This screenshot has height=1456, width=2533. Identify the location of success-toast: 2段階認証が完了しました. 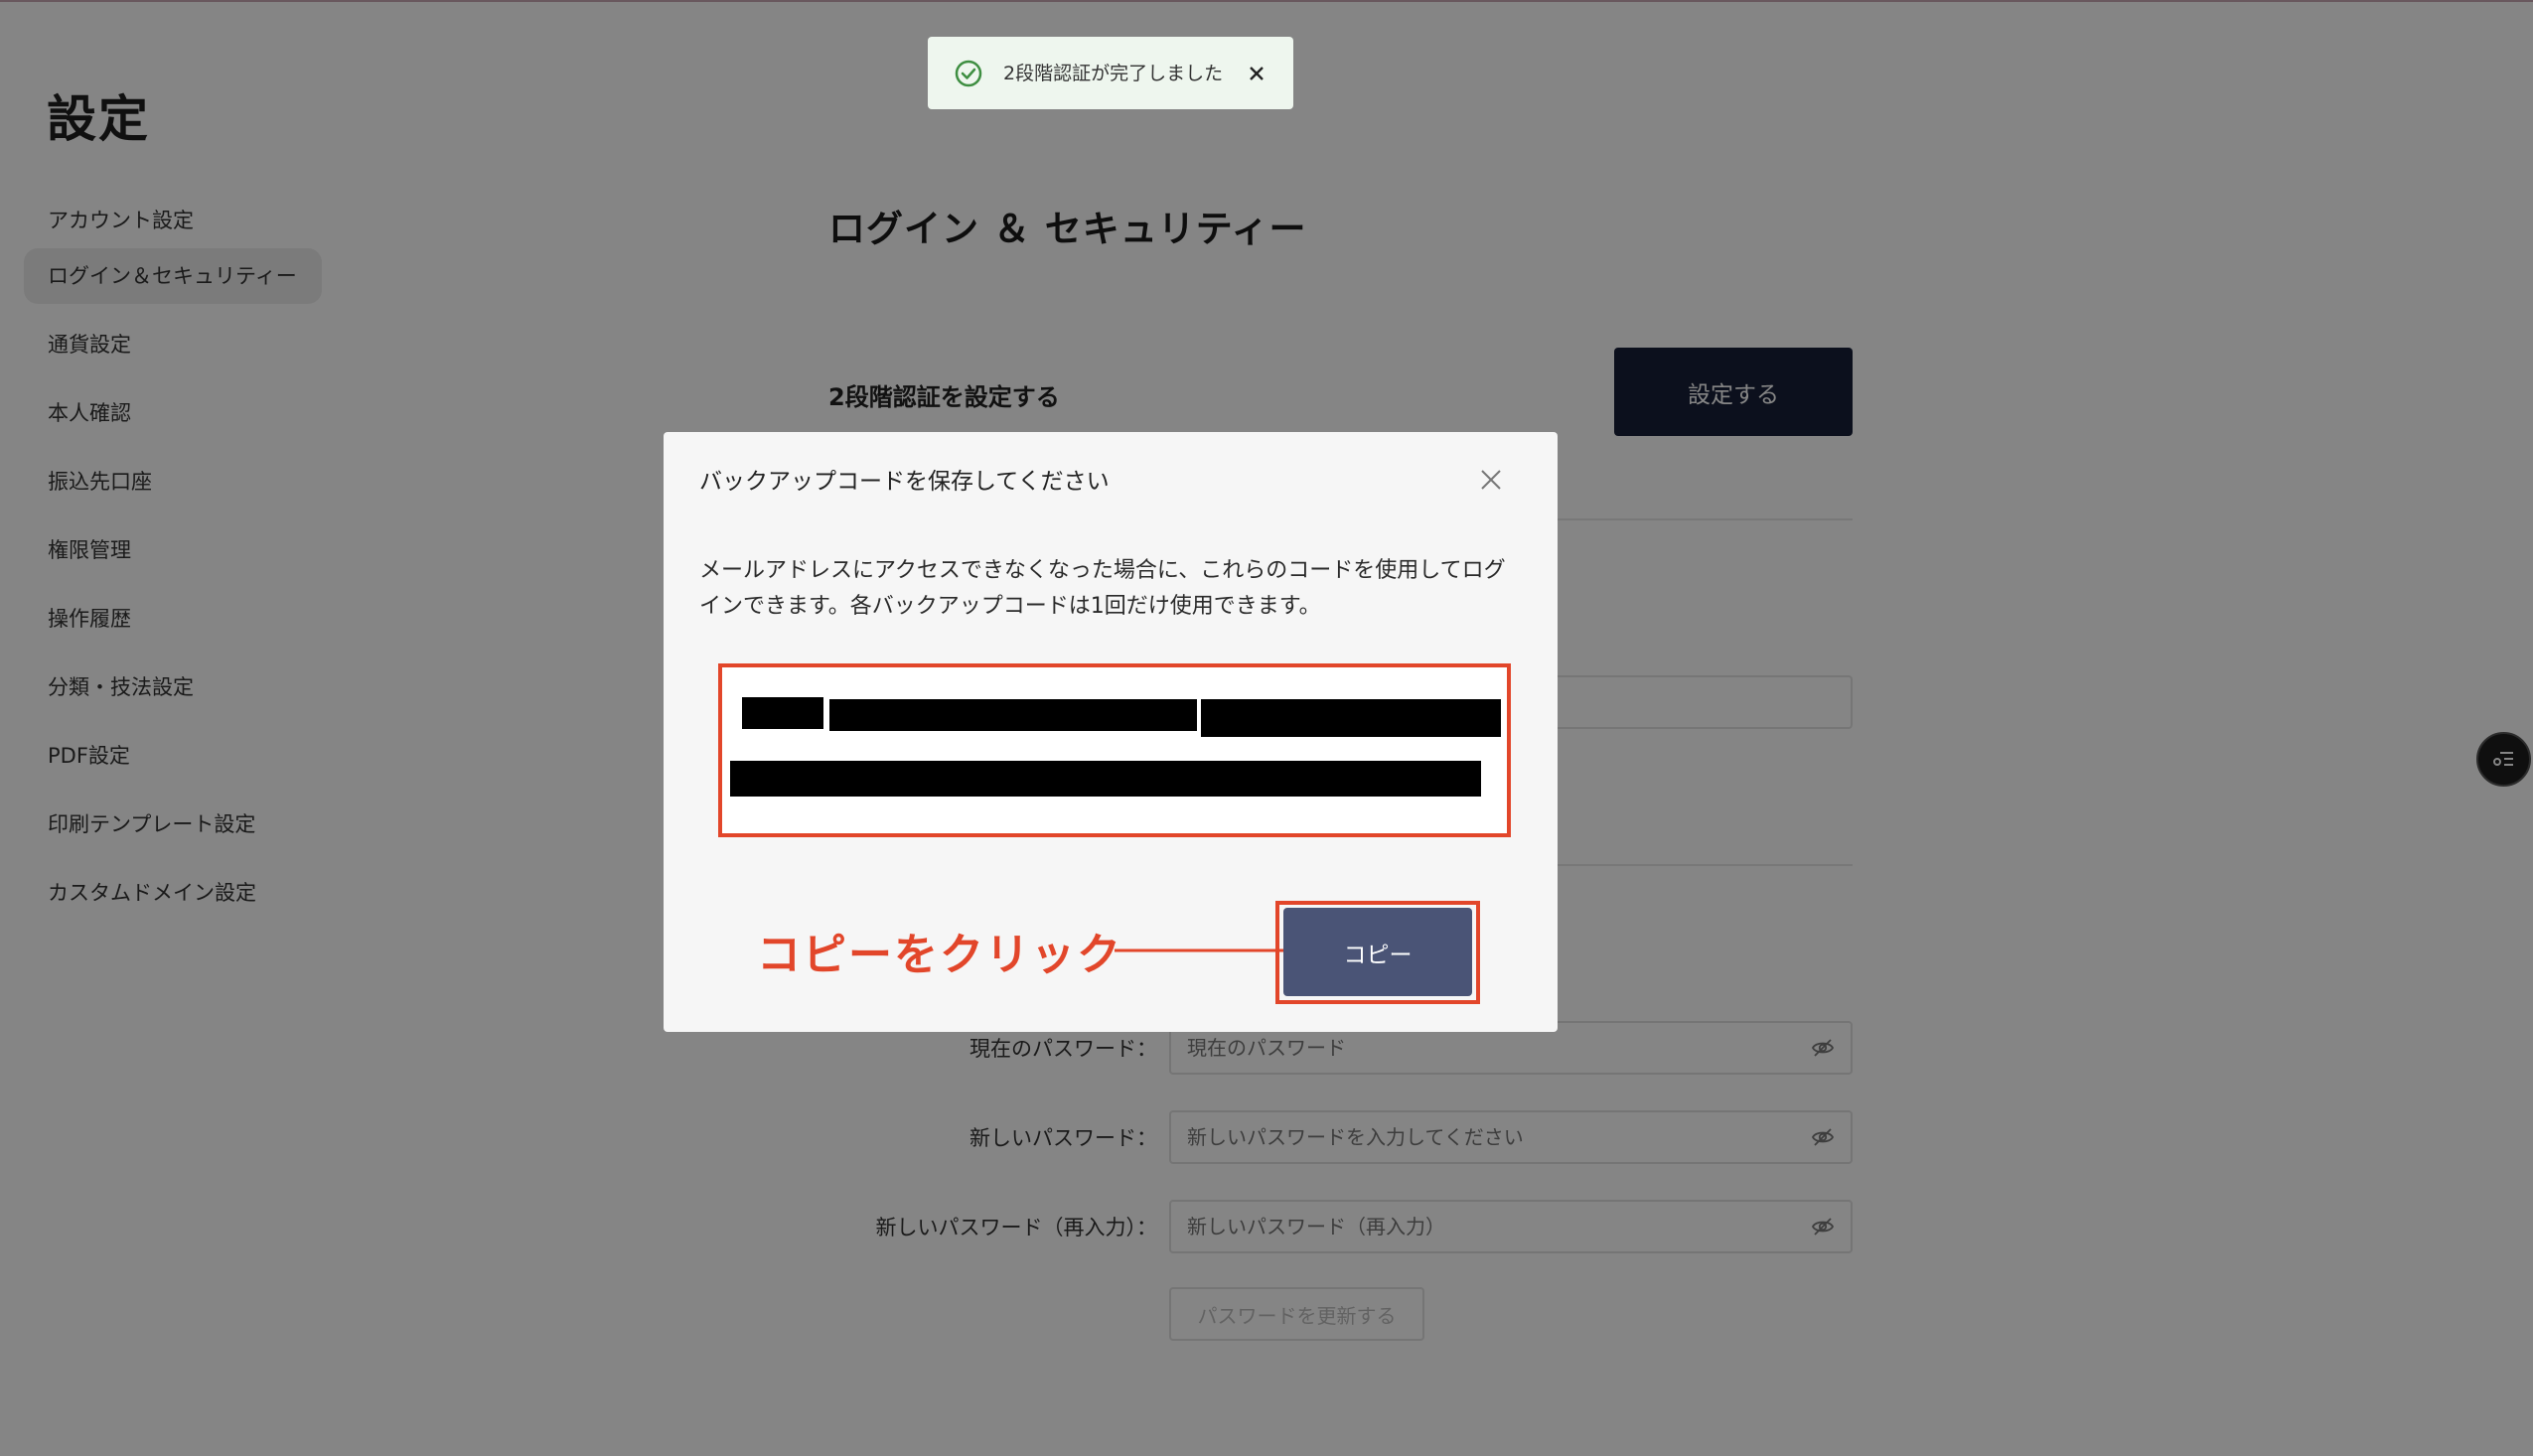
(1111, 73).